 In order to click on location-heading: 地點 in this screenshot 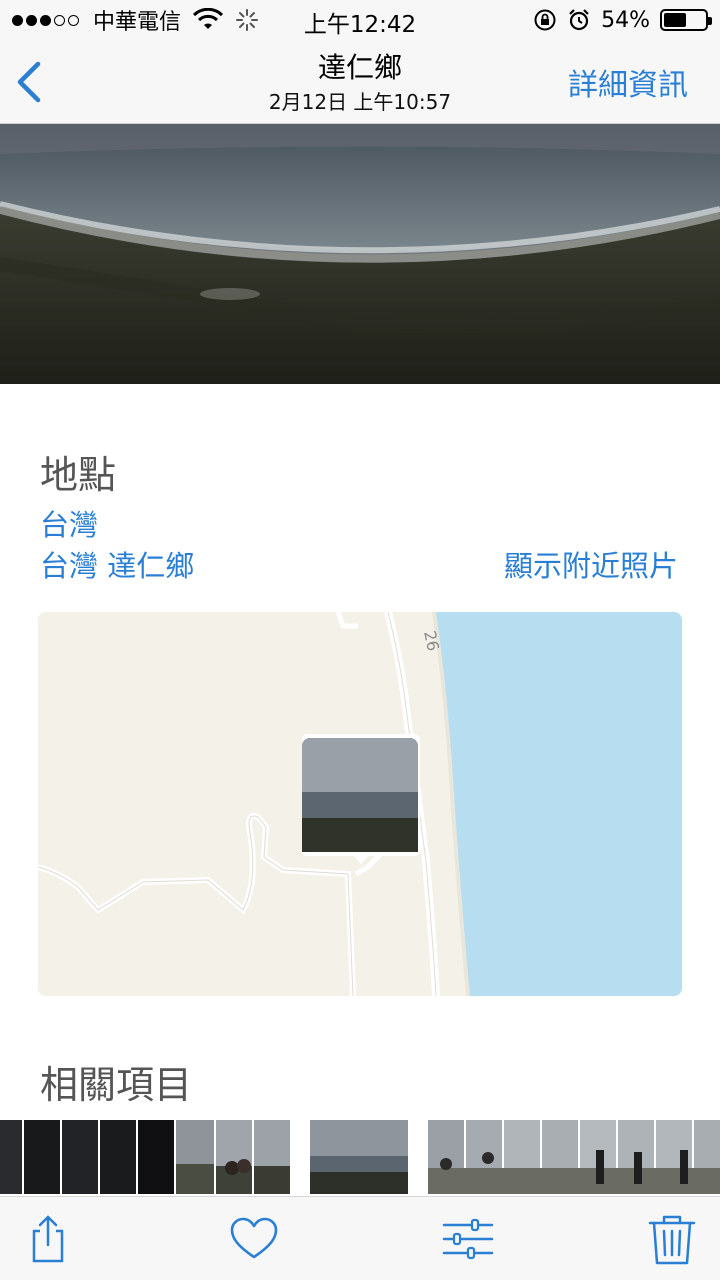, I will do `click(78, 475)`.